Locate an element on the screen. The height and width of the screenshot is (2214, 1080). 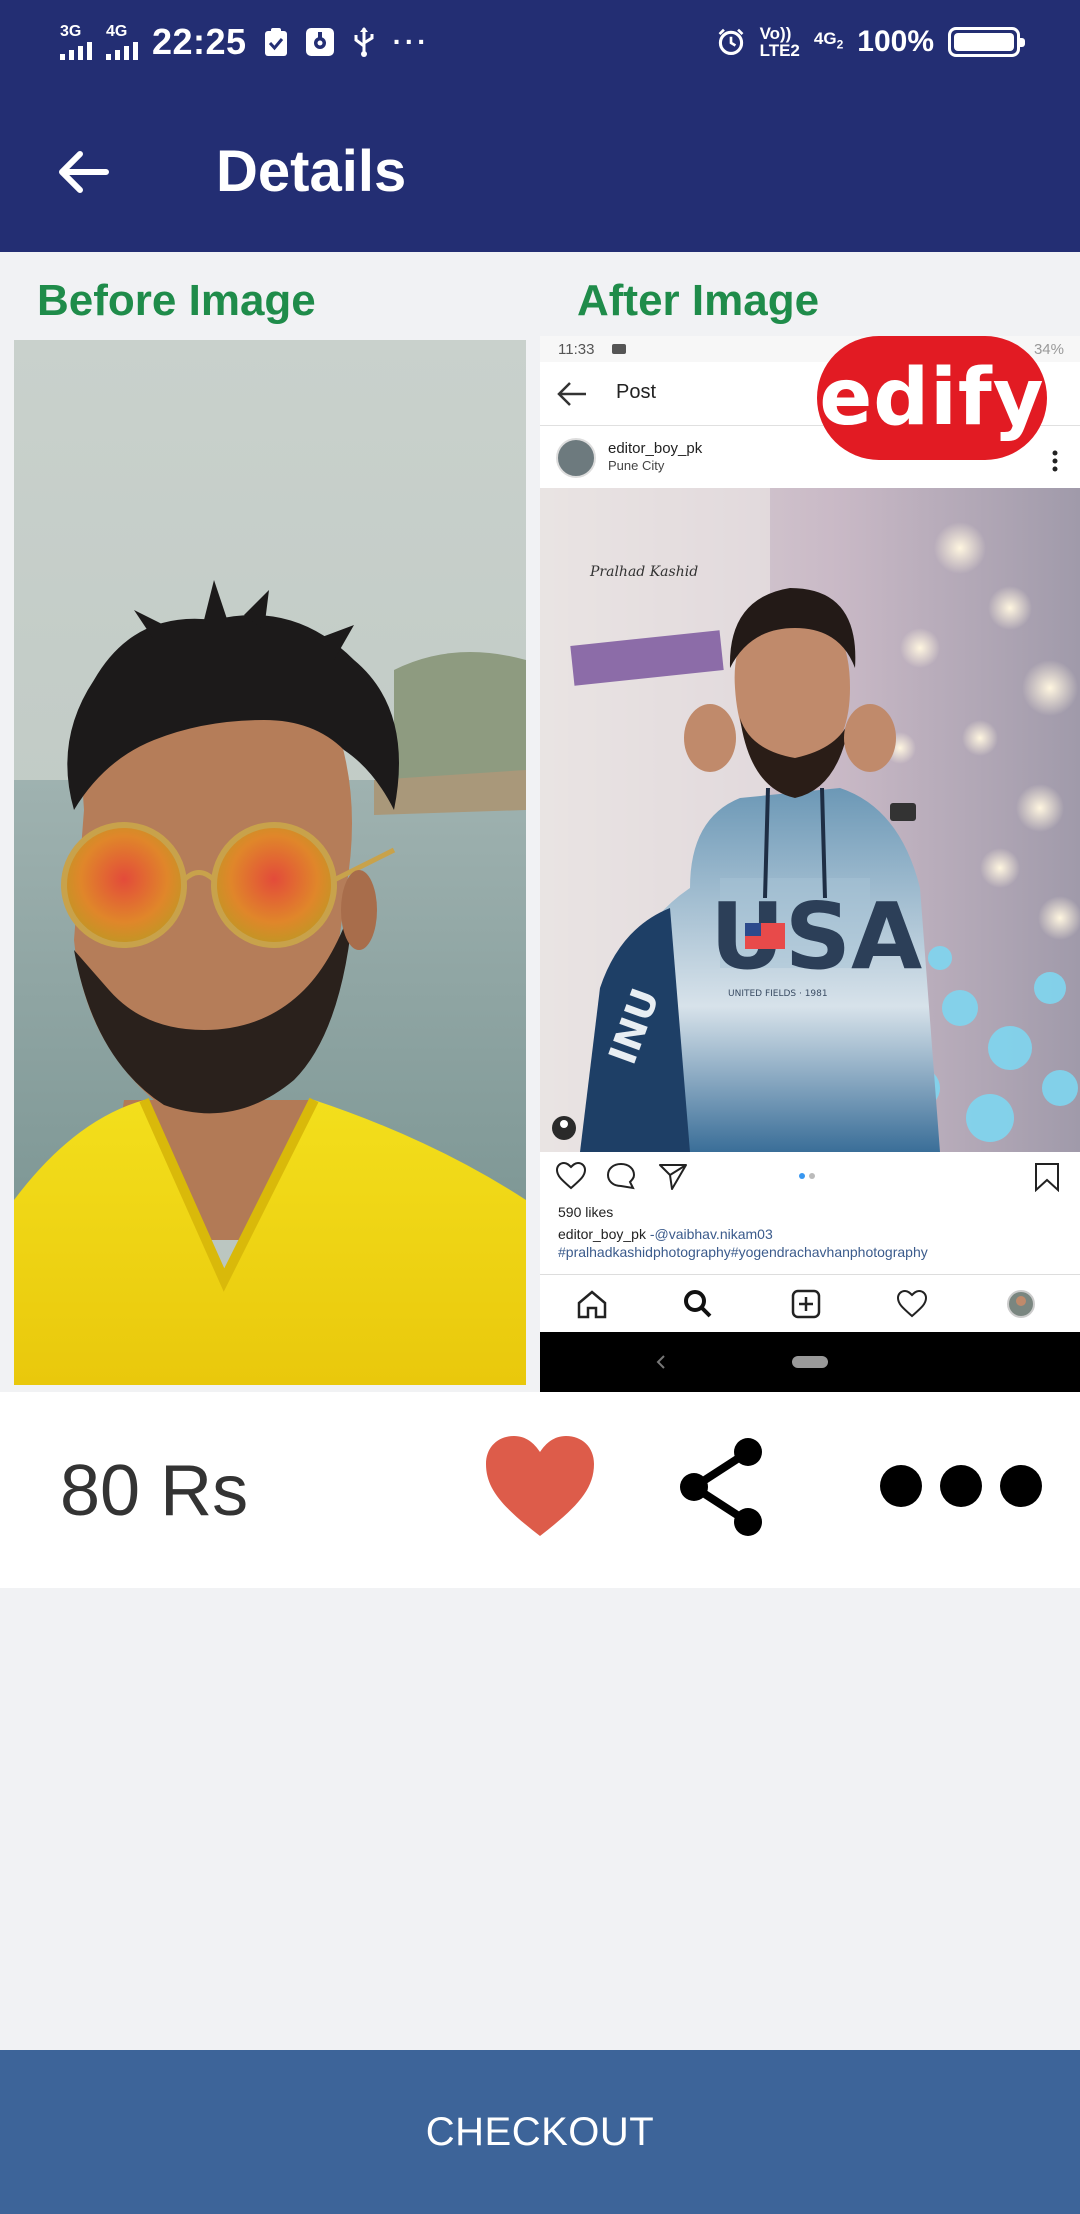
home-icon is located at coordinates (592, 1304).